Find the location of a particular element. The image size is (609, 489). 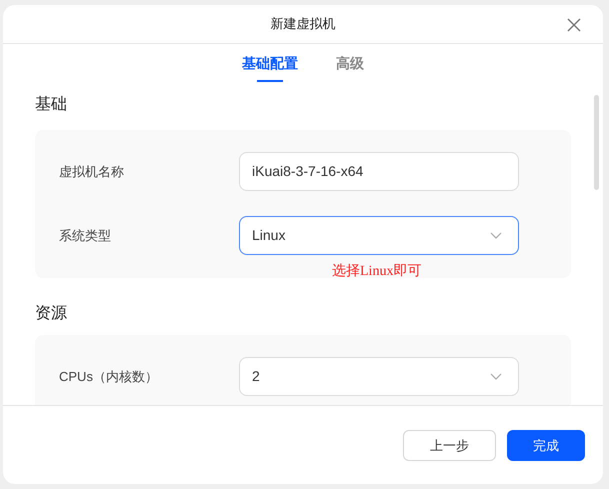

dialog-title: 新建虚拟机 is located at coordinates (303, 24).